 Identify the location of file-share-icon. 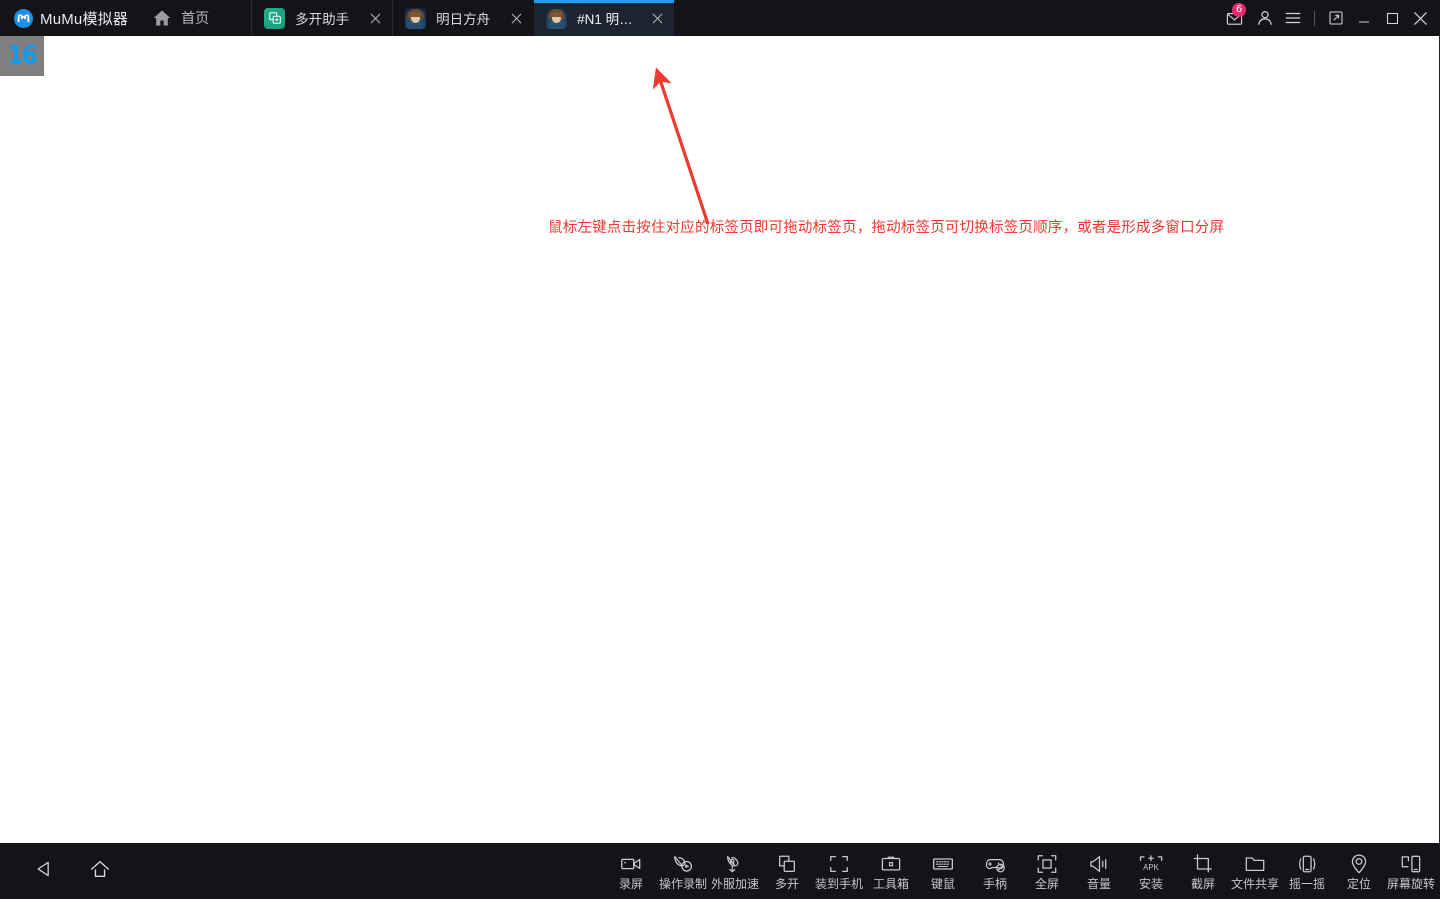
(1255, 864).